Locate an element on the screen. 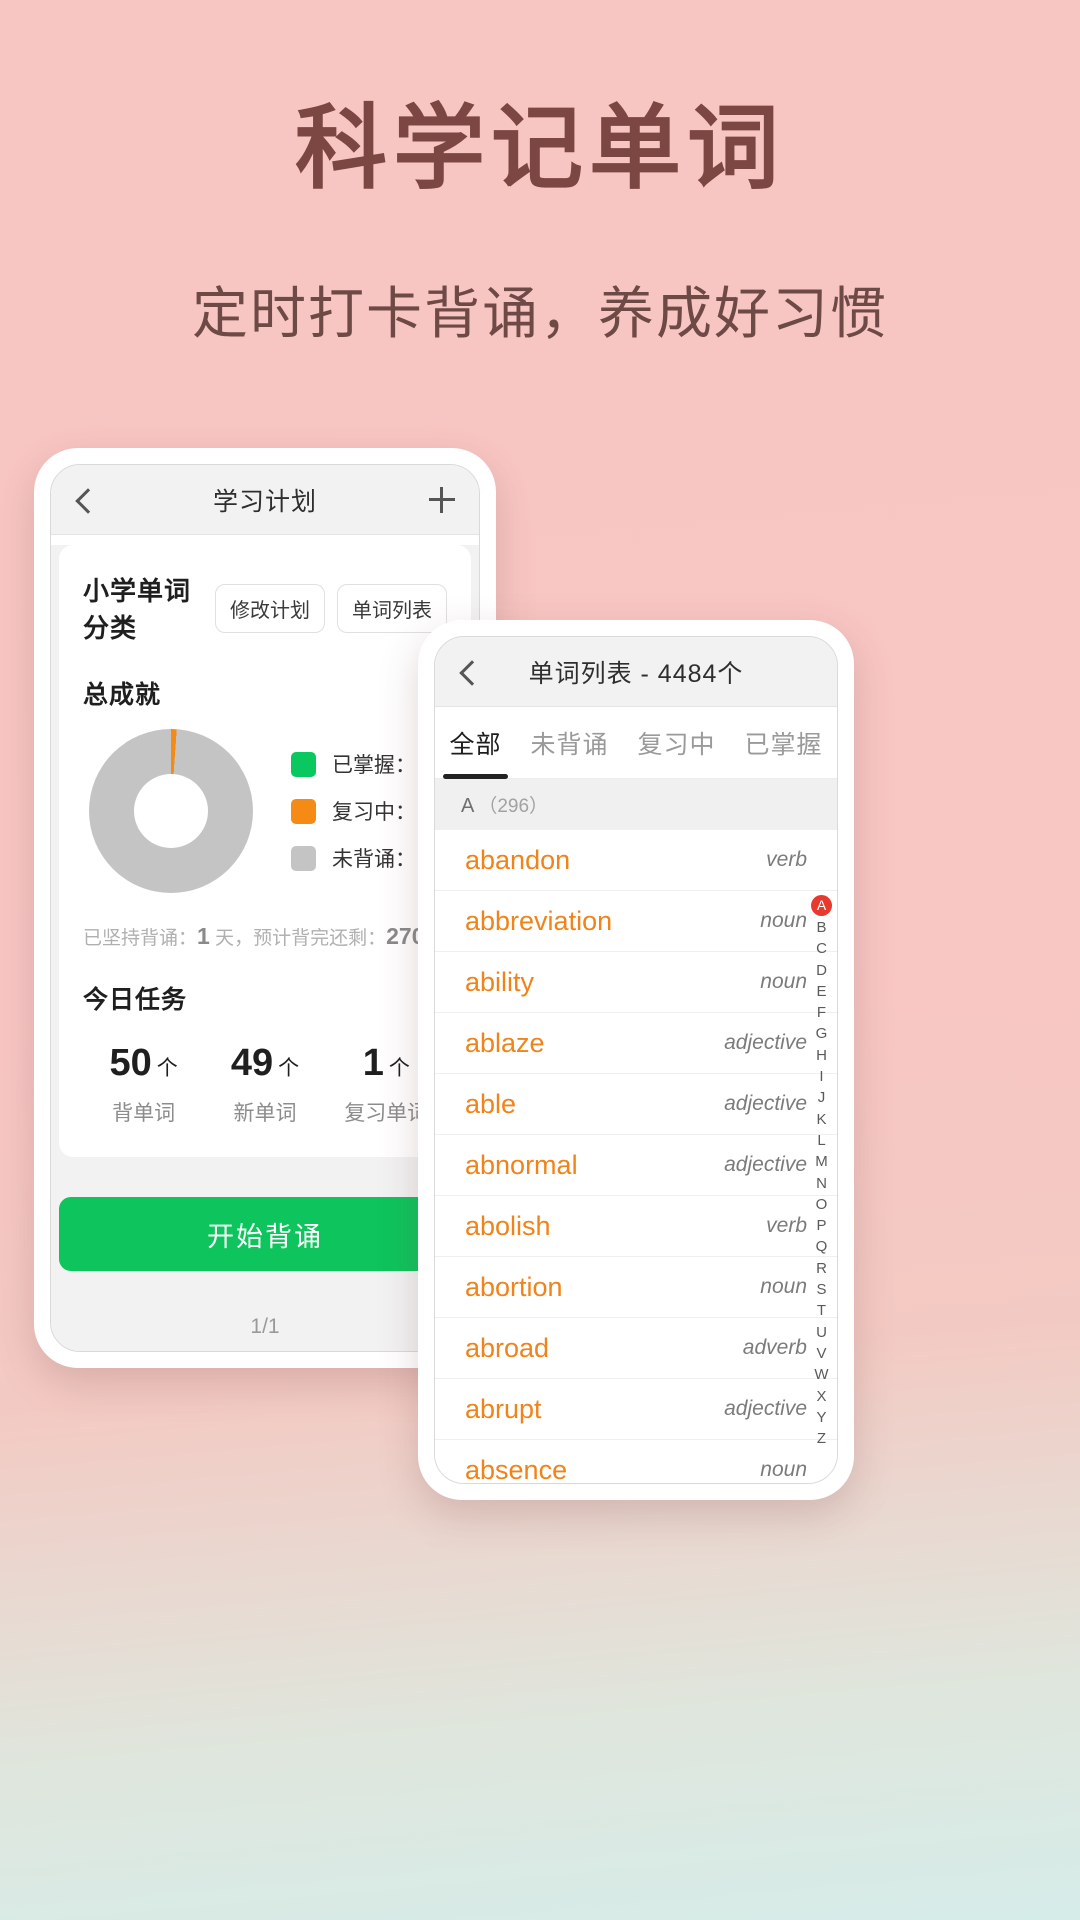 Image resolution: width=1080 pixels, height=1920 pixels. today-task-stats: 50 个 背单词 49 个 新单词 1个 复习单词 is located at coordinates (265, 1084).